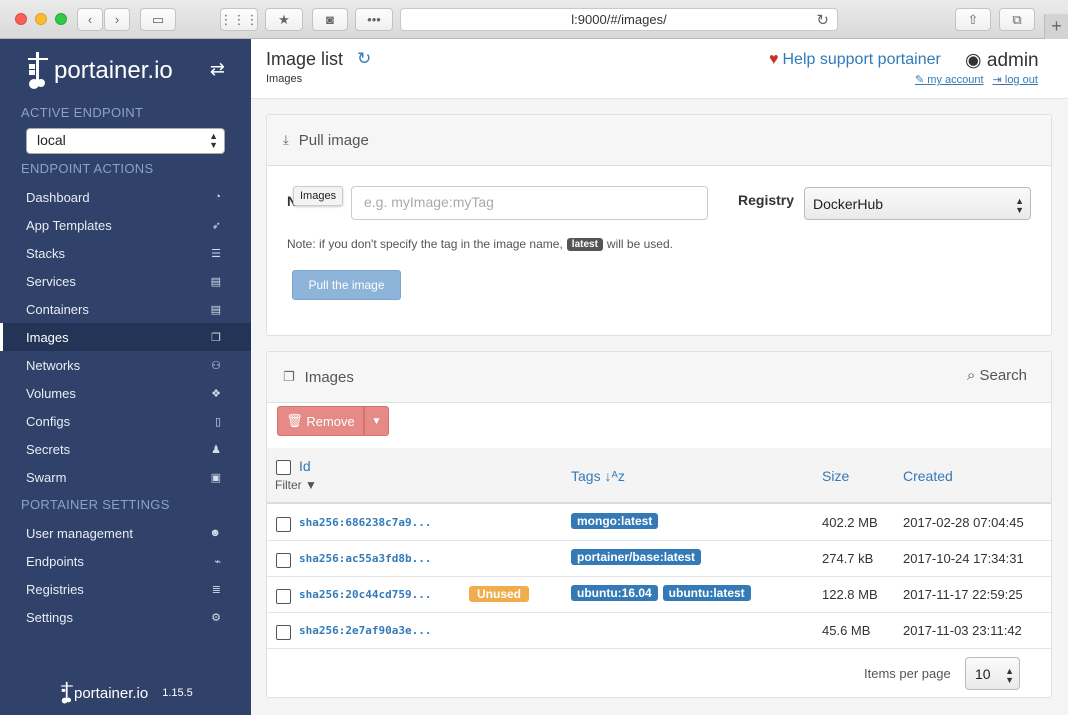  What do you see at coordinates (125, 281) in the screenshot?
I see `sidebar-item-services: Services ▤` at bounding box center [125, 281].